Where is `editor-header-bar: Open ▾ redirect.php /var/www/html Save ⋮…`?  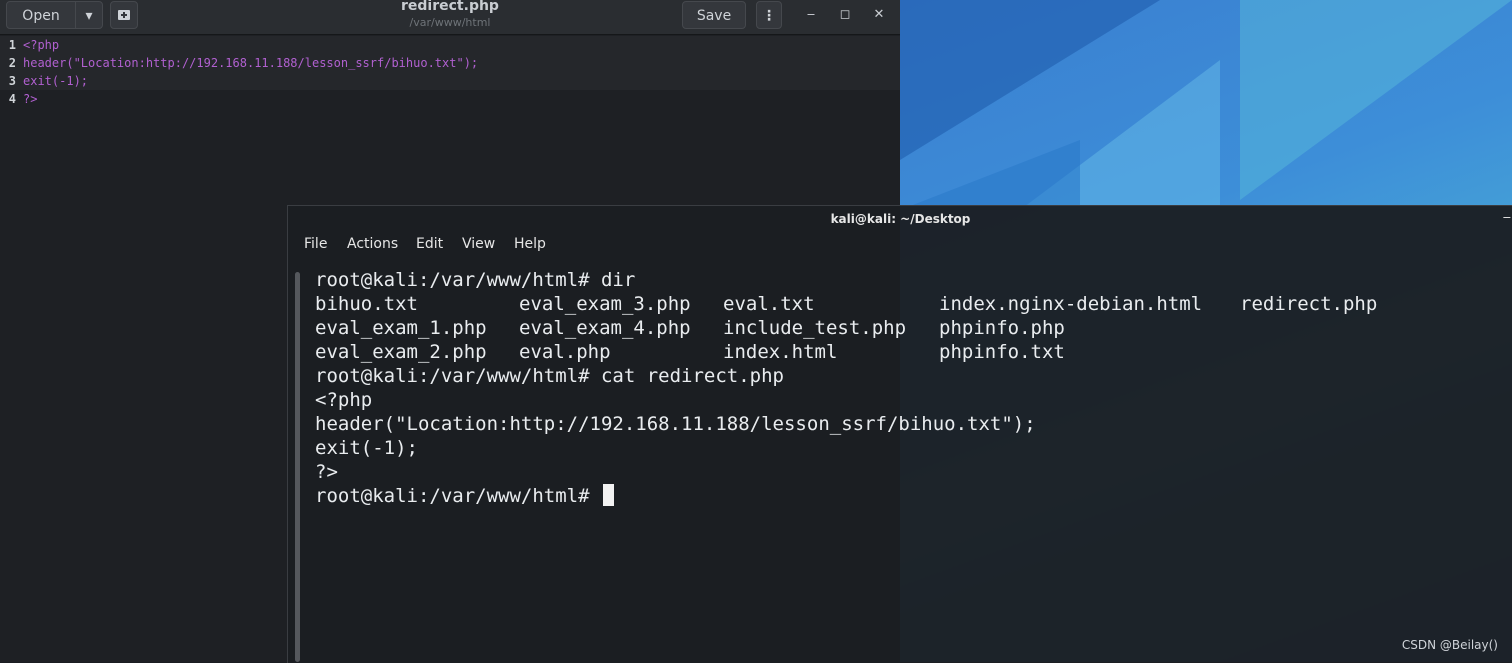
editor-header-bar: Open ▾ redirect.php /var/www/html Save ⋮… is located at coordinates (450, 17).